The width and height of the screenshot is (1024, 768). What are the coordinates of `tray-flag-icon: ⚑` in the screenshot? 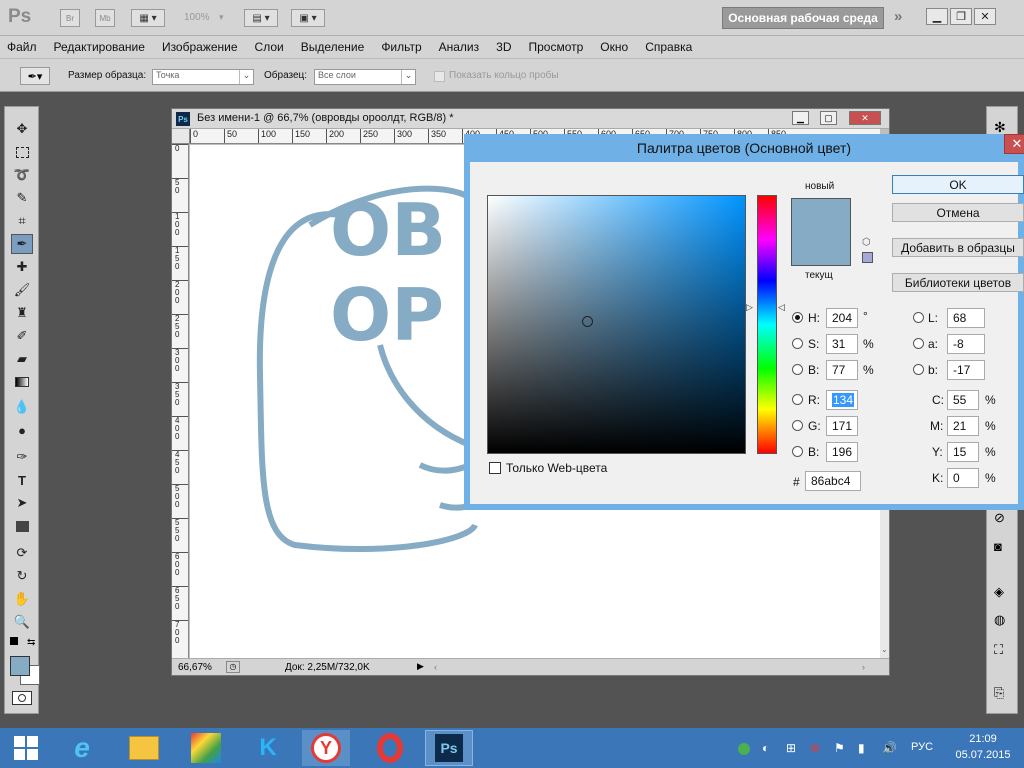 It's located at (839, 748).